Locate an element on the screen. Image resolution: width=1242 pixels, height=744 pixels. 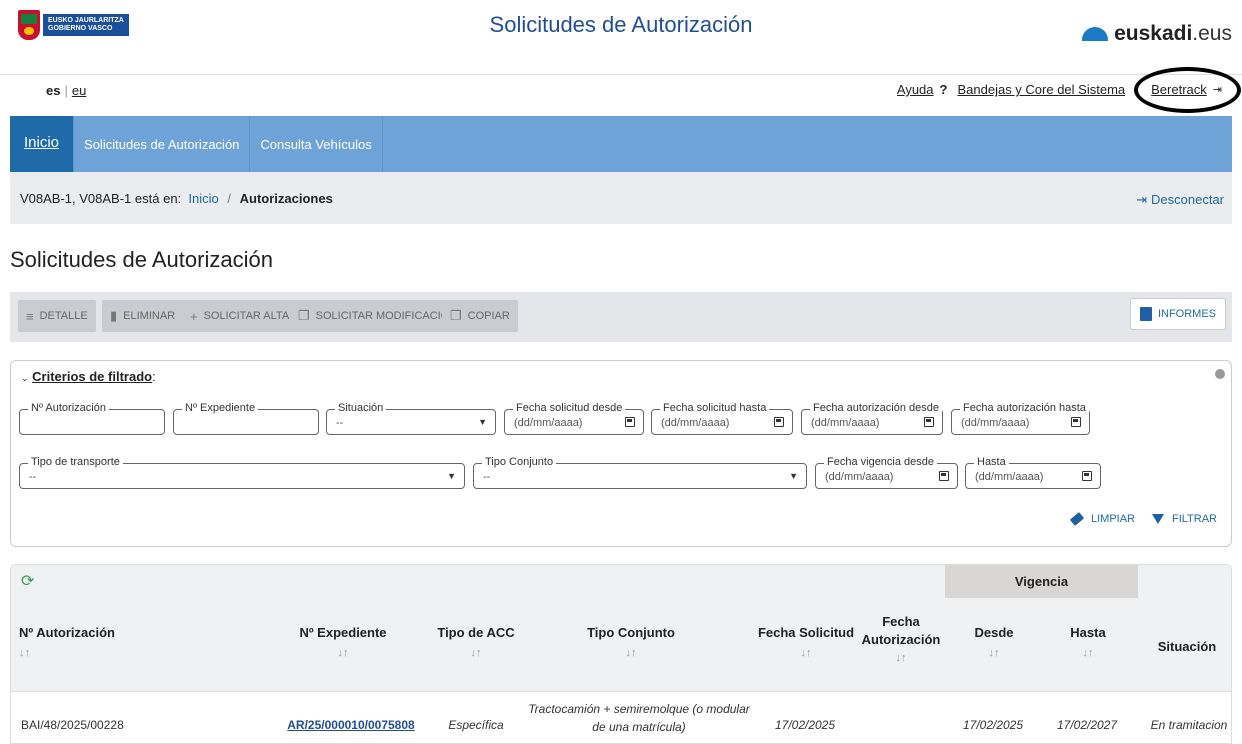
tipo-conjunto-value: -- is located at coordinates (487, 477).